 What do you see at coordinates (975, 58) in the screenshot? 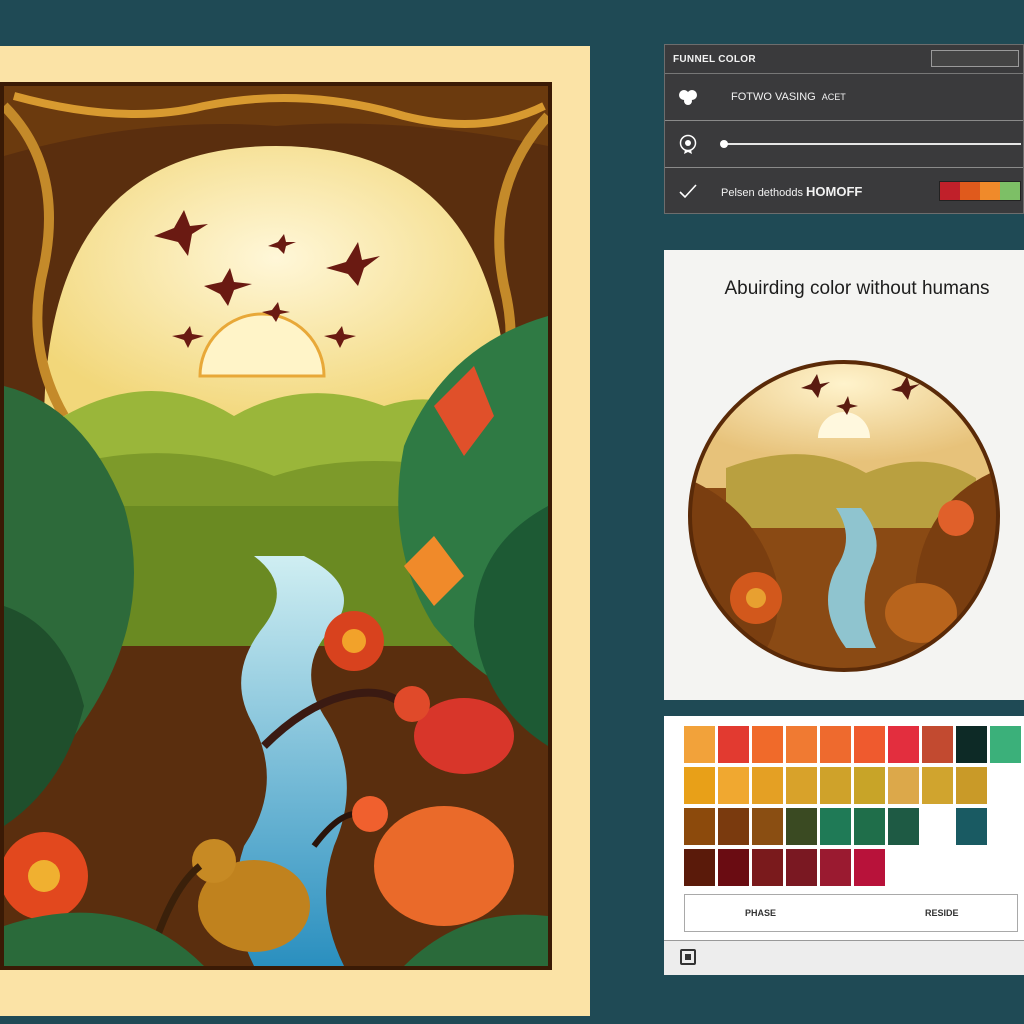
I see `panel-header-button` at bounding box center [975, 58].